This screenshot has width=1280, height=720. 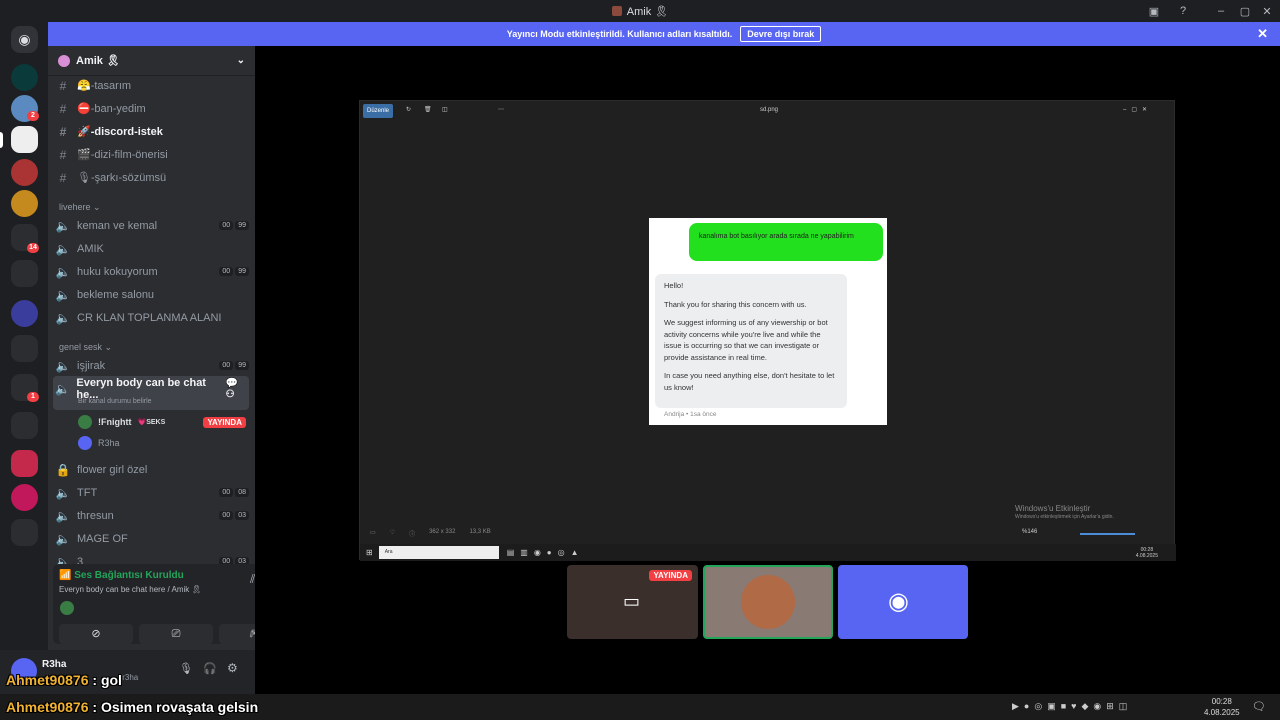 What do you see at coordinates (647, 11) in the screenshot?
I see `window-title: Amik 🎗` at bounding box center [647, 11].